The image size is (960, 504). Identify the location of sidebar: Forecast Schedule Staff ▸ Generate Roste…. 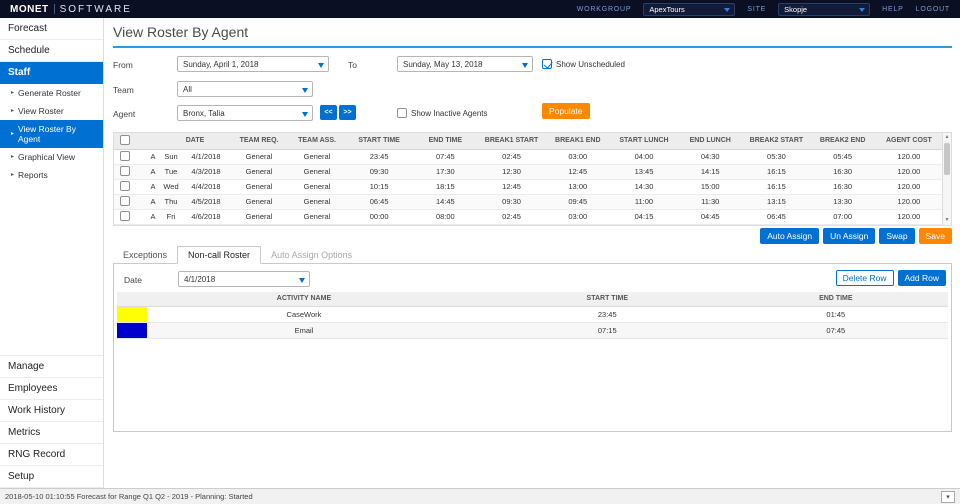
(52, 253).